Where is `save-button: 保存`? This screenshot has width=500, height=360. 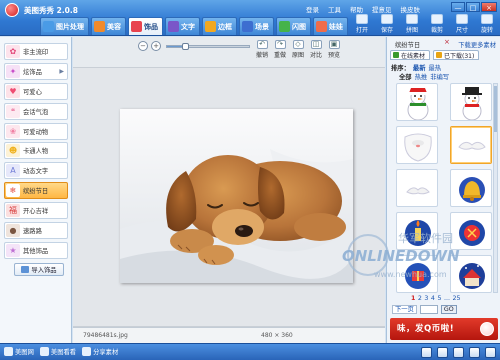
save-button: 保存 is located at coordinates (387, 24).